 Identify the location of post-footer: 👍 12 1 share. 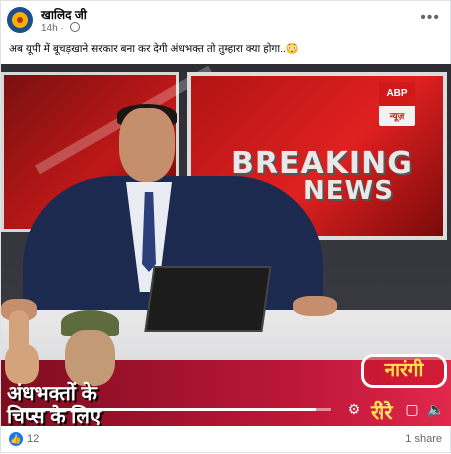
(226, 440).